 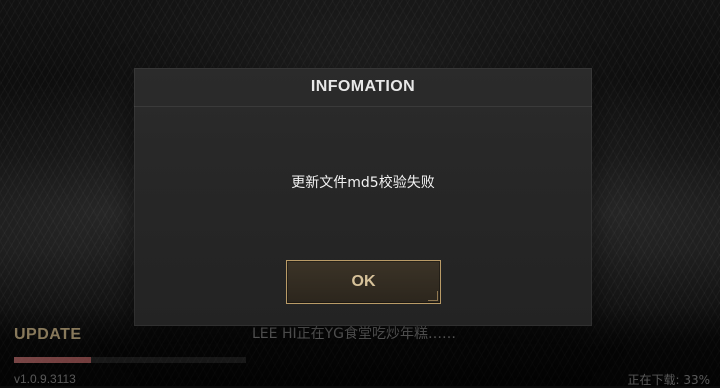 I want to click on update-label: UPDATE, so click(x=48, y=334).